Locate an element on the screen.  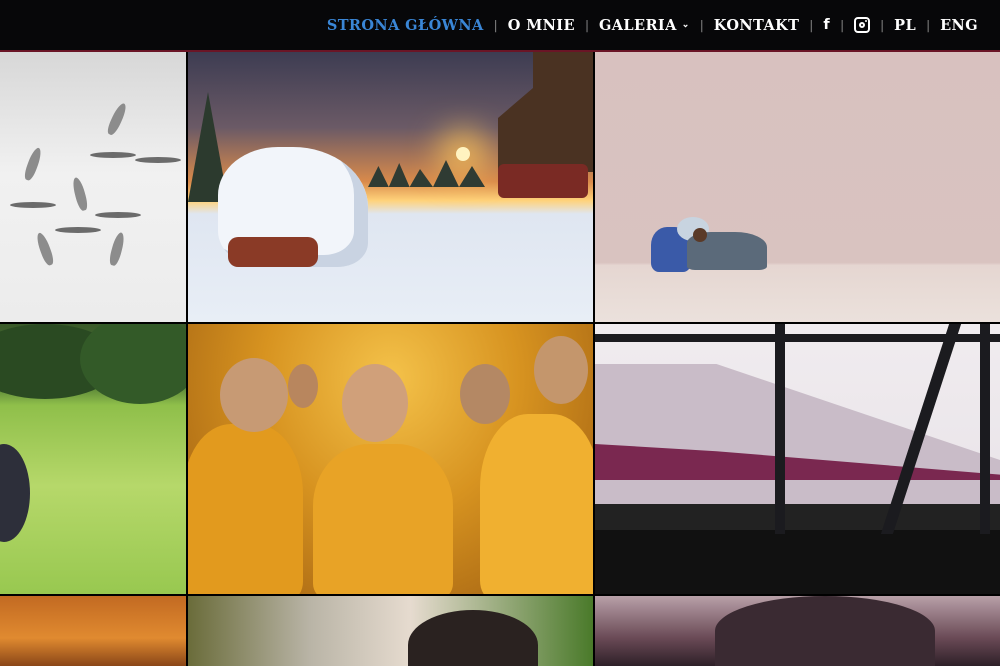
gallery-tile-sunset-field is located at coordinates (93, 631).